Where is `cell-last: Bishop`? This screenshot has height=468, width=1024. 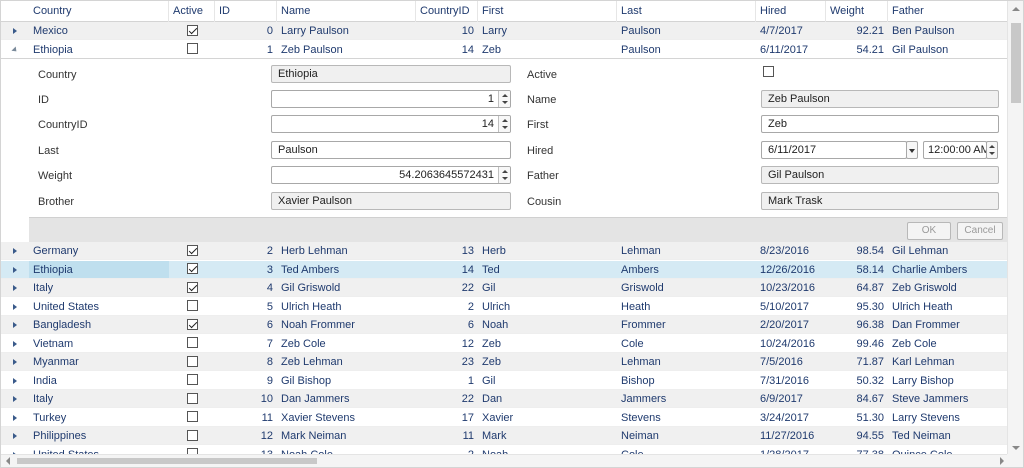 cell-last: Bishop is located at coordinates (686, 380).